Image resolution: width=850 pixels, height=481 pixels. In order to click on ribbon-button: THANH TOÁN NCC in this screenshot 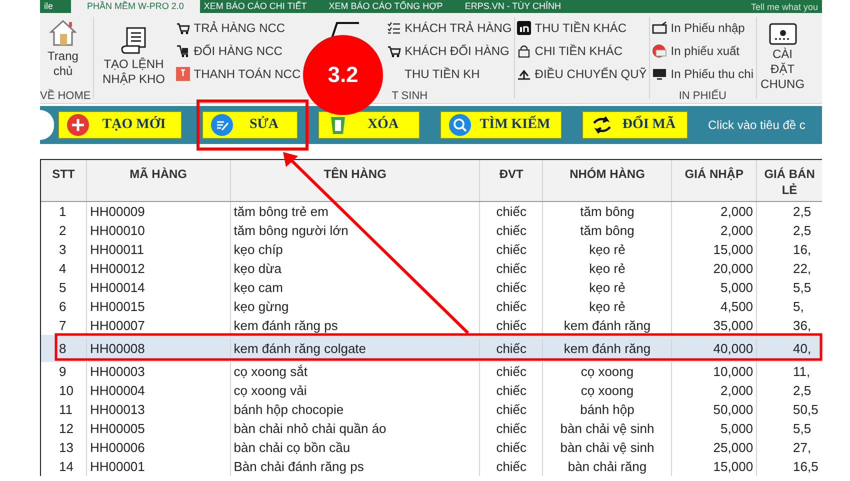, I will do `click(238, 73)`.